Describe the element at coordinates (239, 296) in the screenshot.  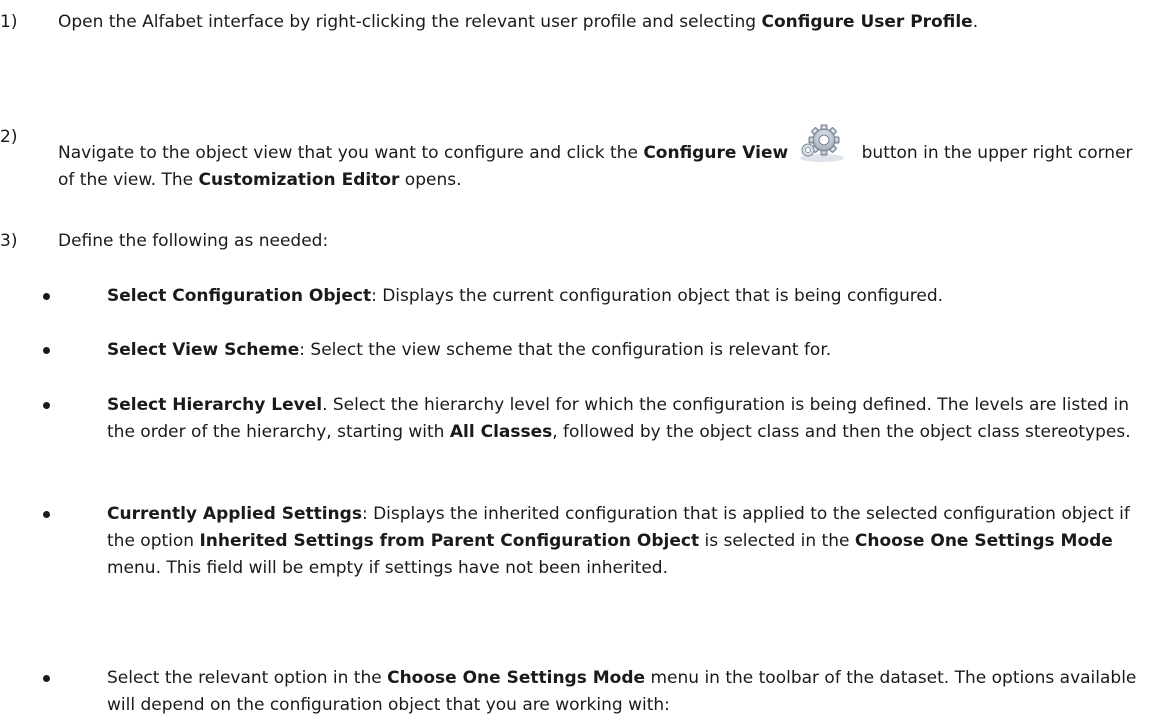
I see `ui-term: Select Configuration Object` at that location.